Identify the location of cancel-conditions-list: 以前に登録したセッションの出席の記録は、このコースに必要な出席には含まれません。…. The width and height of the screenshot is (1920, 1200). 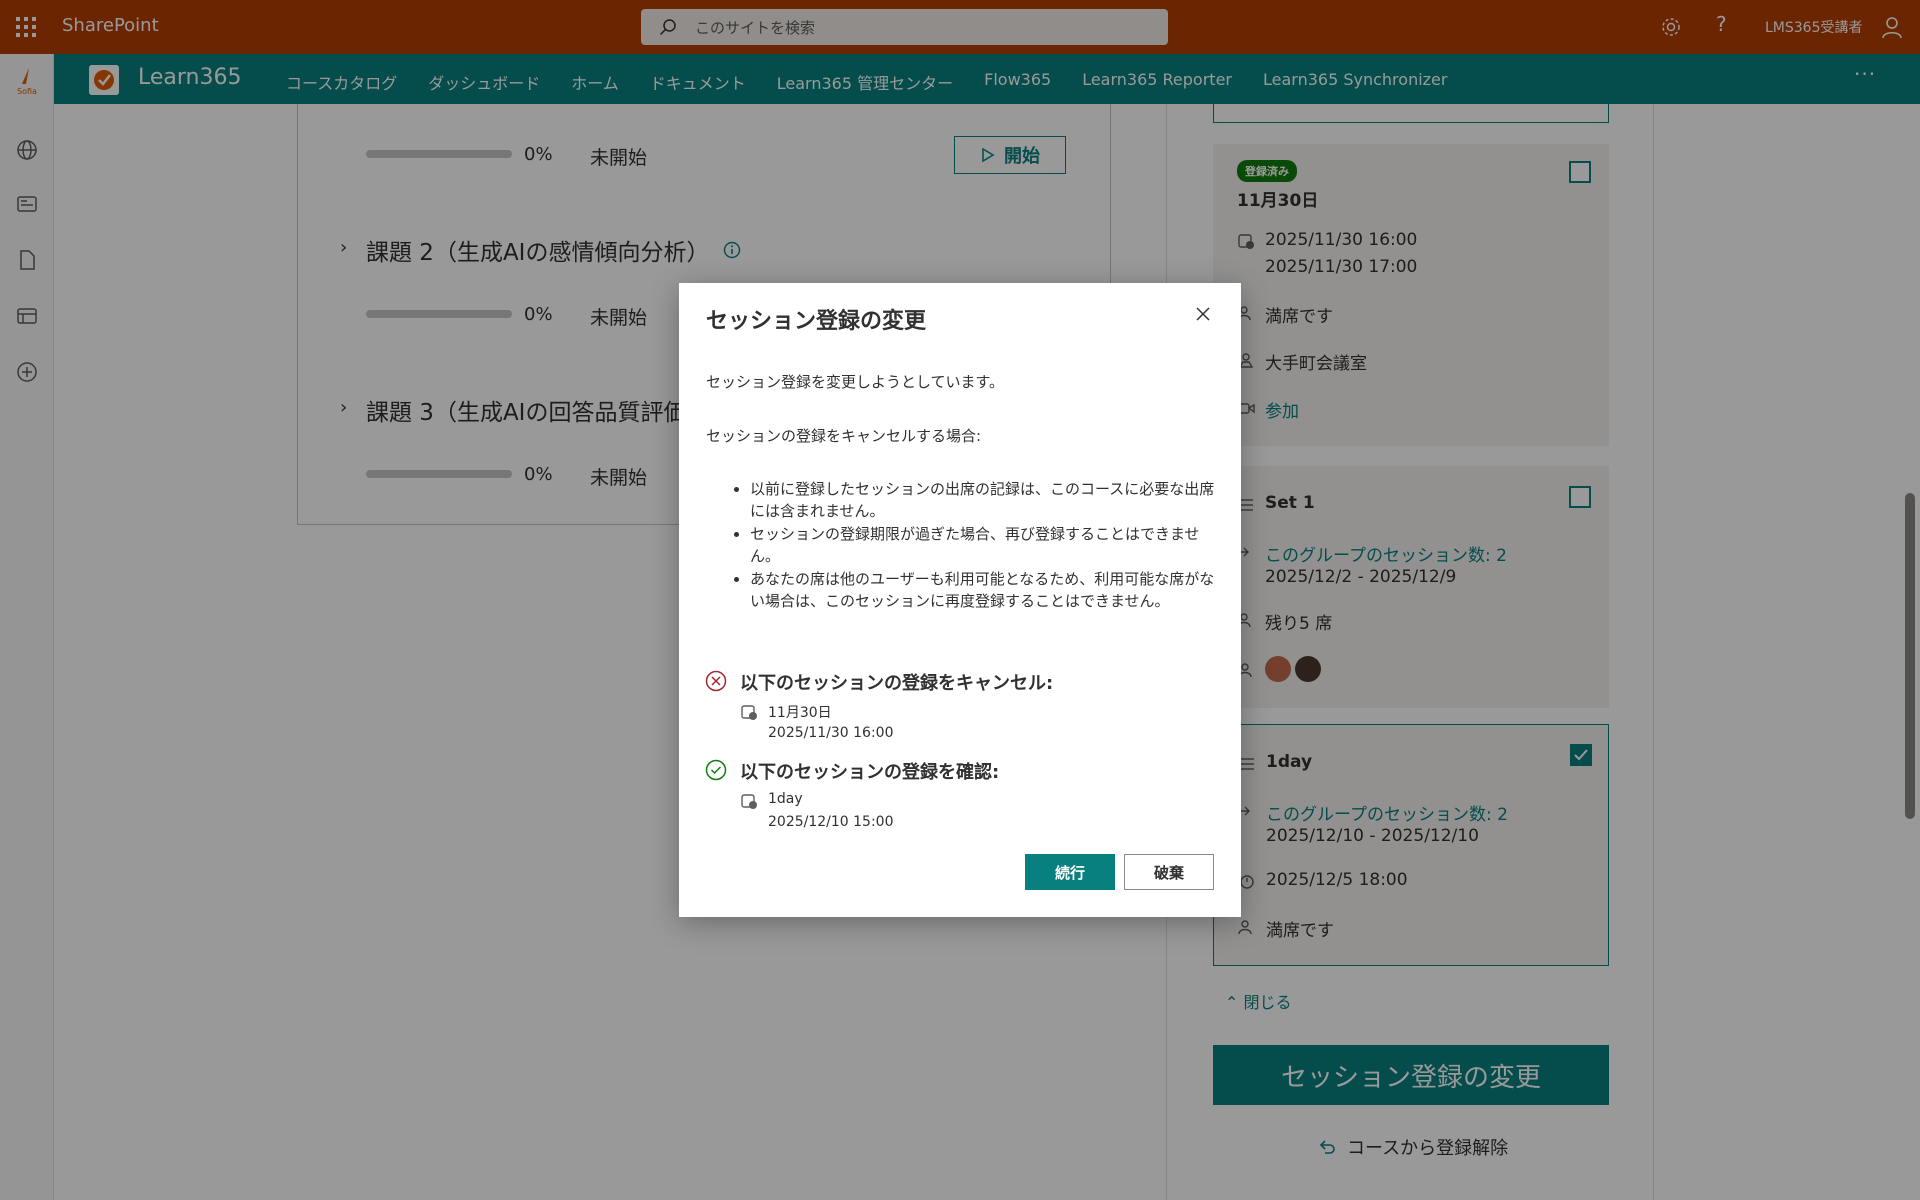
(985, 545).